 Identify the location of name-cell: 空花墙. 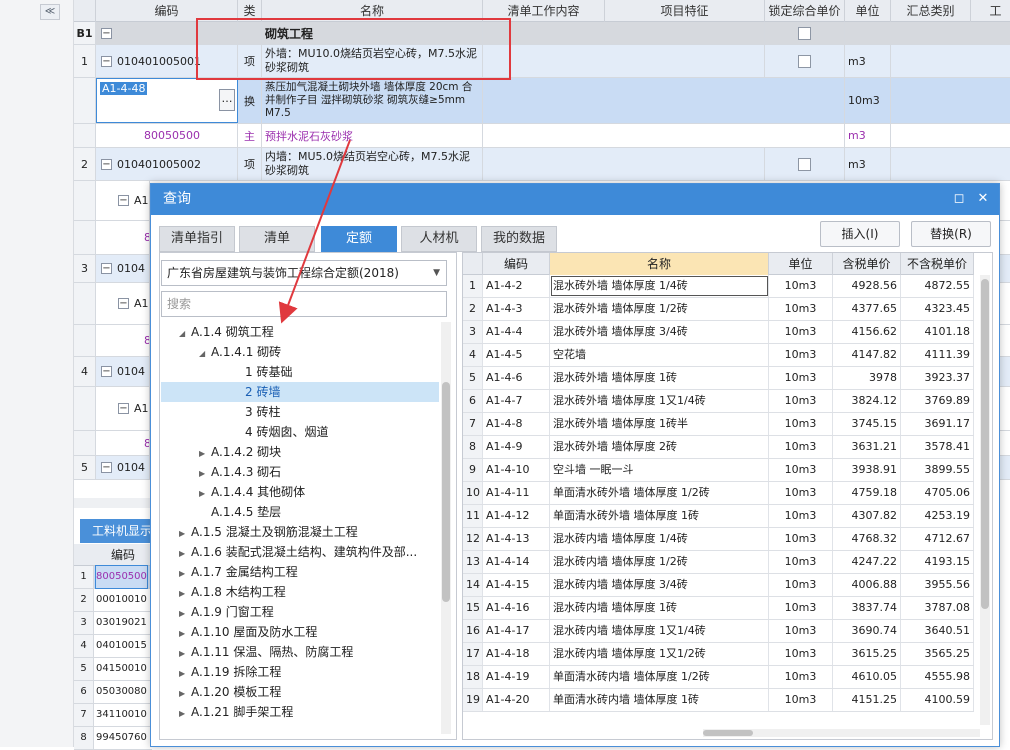
(659, 355).